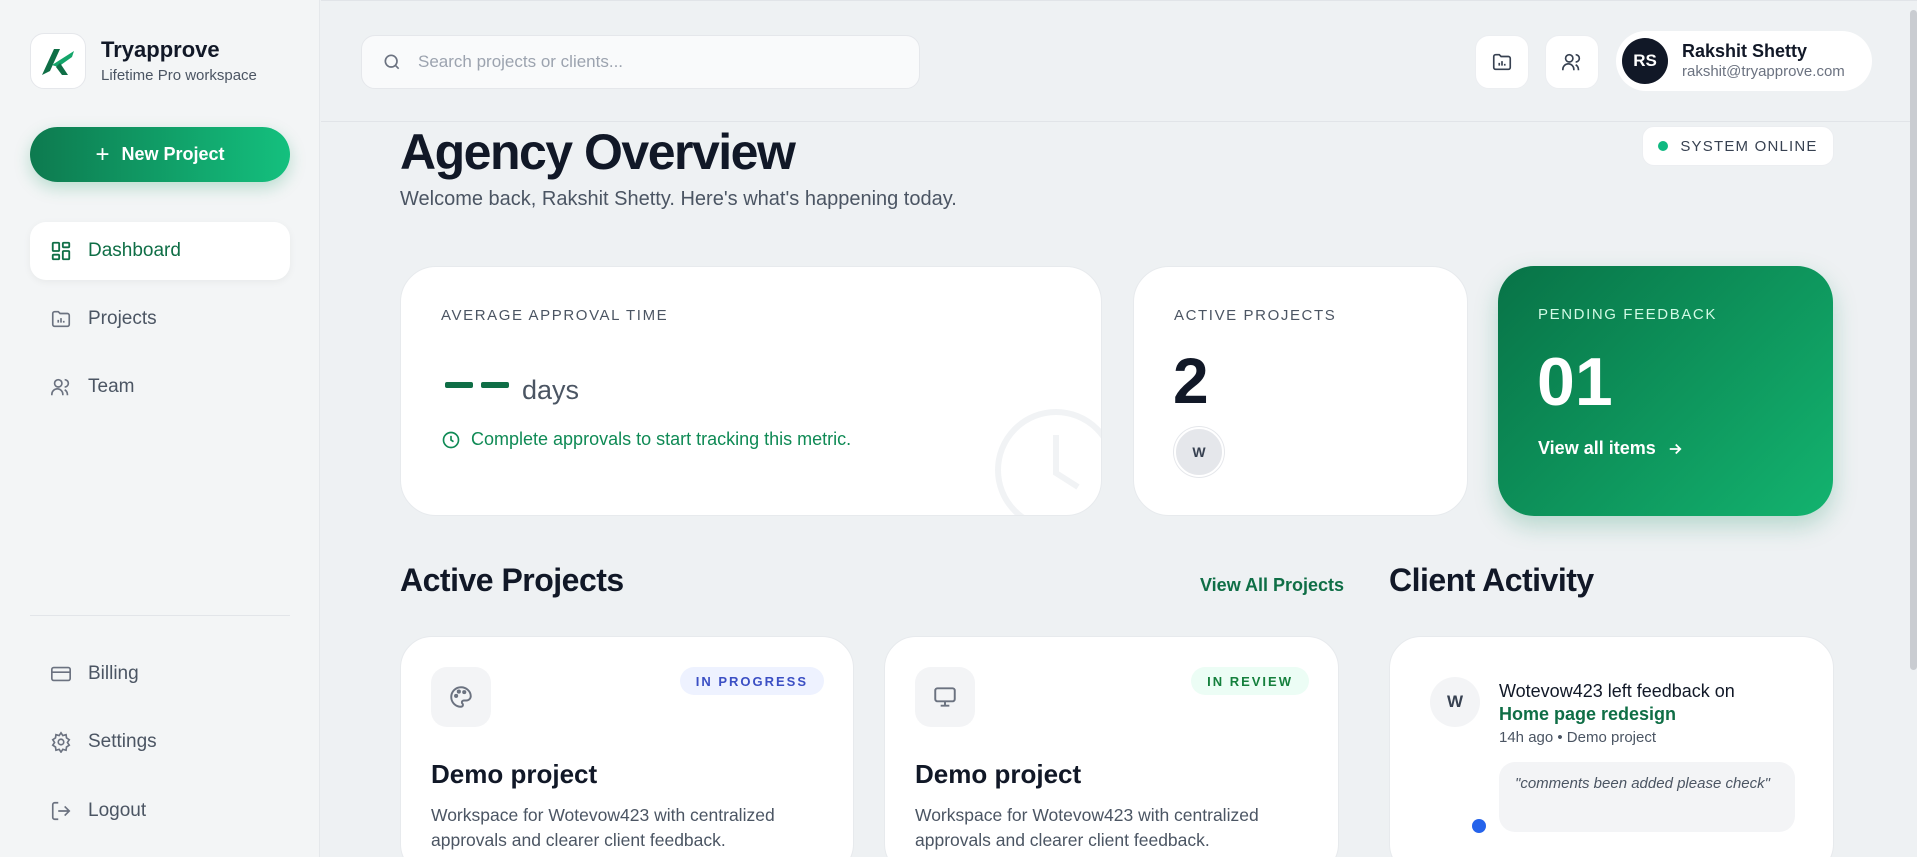 The height and width of the screenshot is (857, 1917). What do you see at coordinates (1048, 462) in the screenshot?
I see `clock-watermark-icon` at bounding box center [1048, 462].